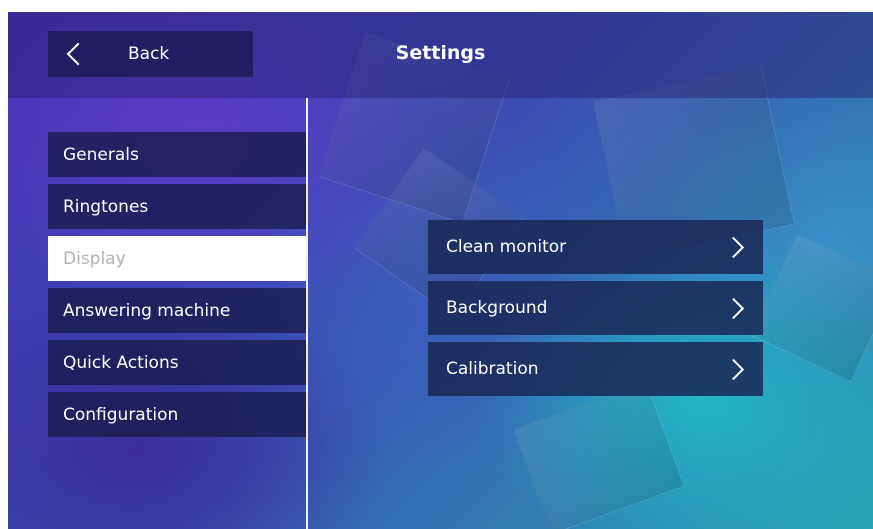 Image resolution: width=873 pixels, height=529 pixels. Describe the element at coordinates (497, 308) in the screenshot. I see `option-label: Background` at that location.